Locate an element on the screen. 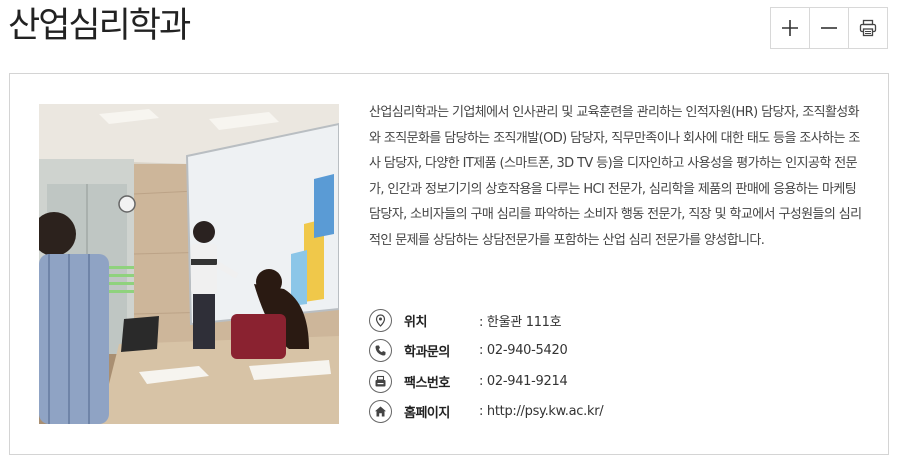 Image resolution: width=898 pixels, height=463 pixels. view-toolbar is located at coordinates (829, 28).